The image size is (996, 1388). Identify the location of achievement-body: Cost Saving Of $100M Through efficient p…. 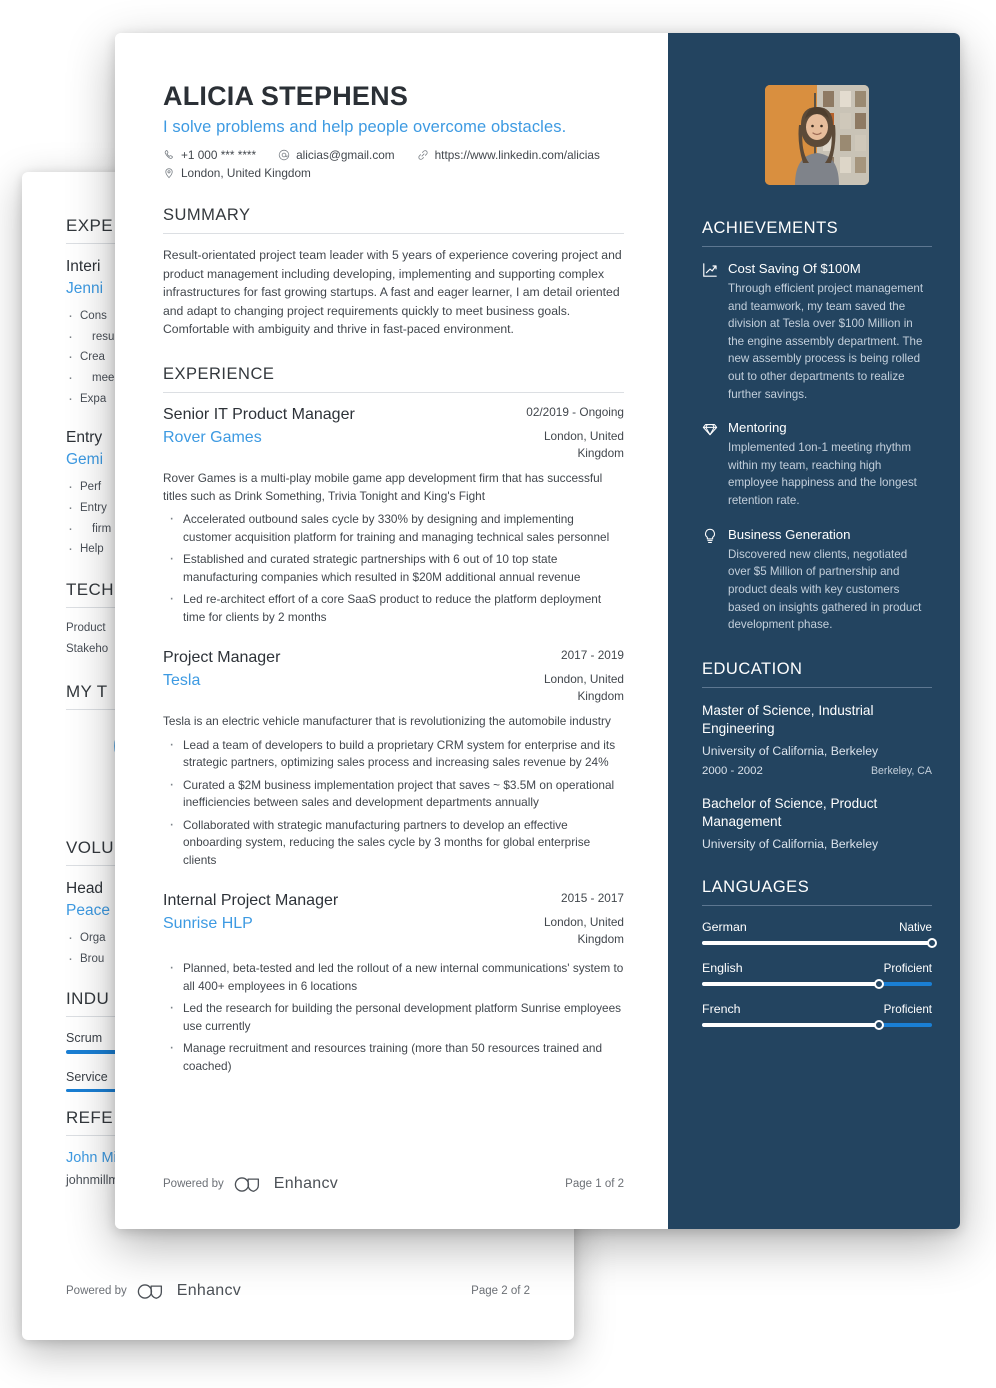
(830, 332).